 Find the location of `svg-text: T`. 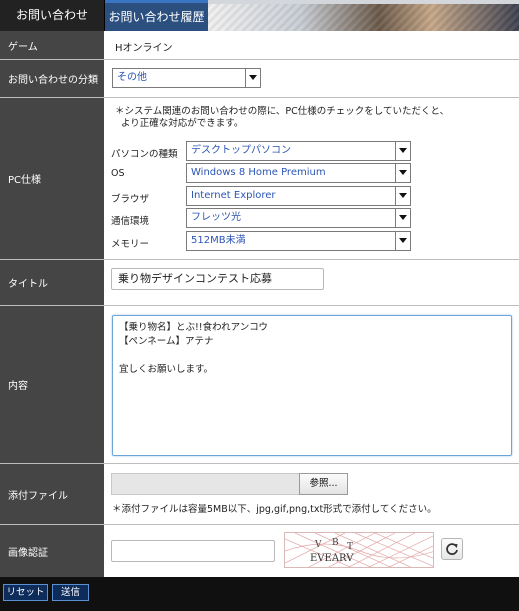

svg-text: T is located at coordinates (350, 547).